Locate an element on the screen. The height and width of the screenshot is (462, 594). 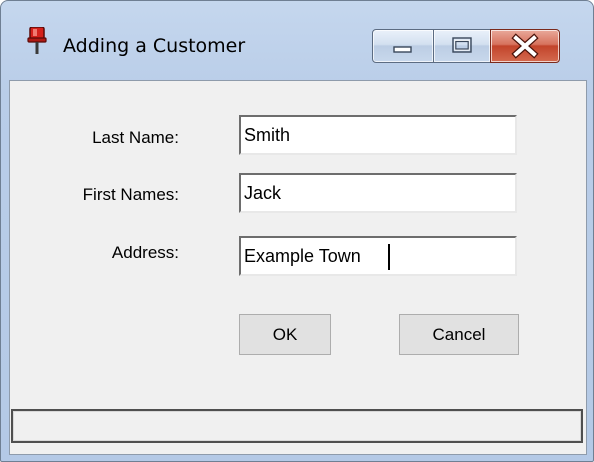
address-field is located at coordinates (378, 256).